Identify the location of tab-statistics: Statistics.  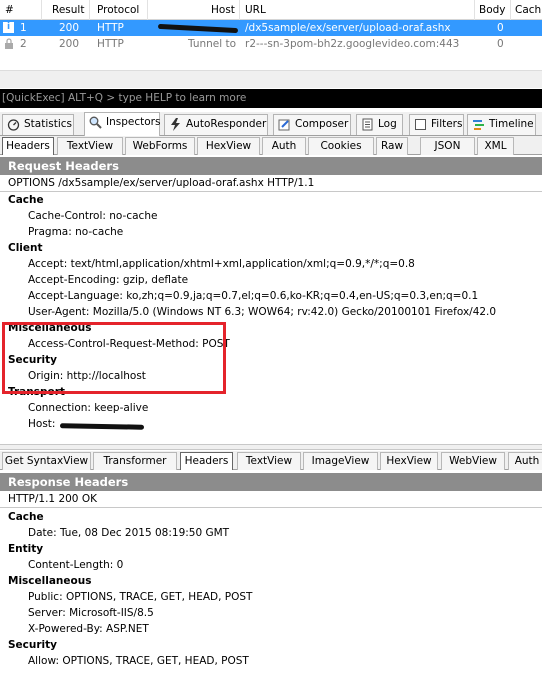
(38, 124).